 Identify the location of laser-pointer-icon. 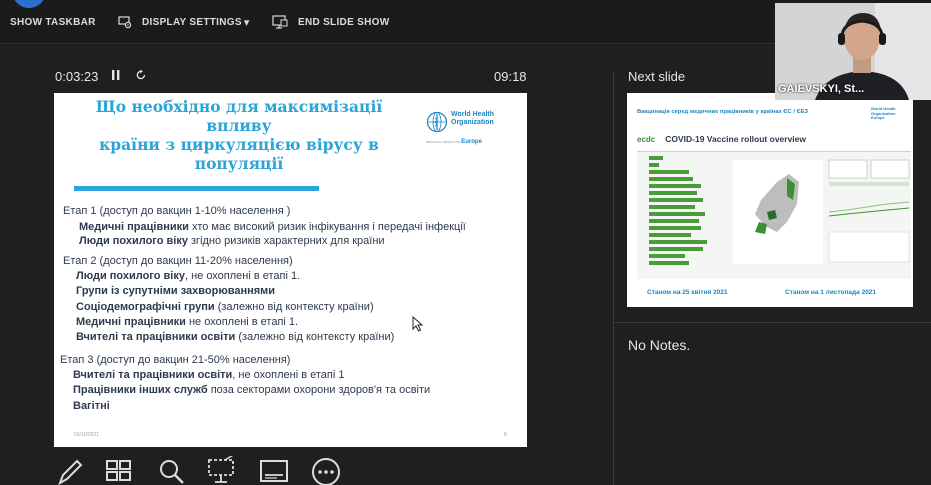
(222, 468).